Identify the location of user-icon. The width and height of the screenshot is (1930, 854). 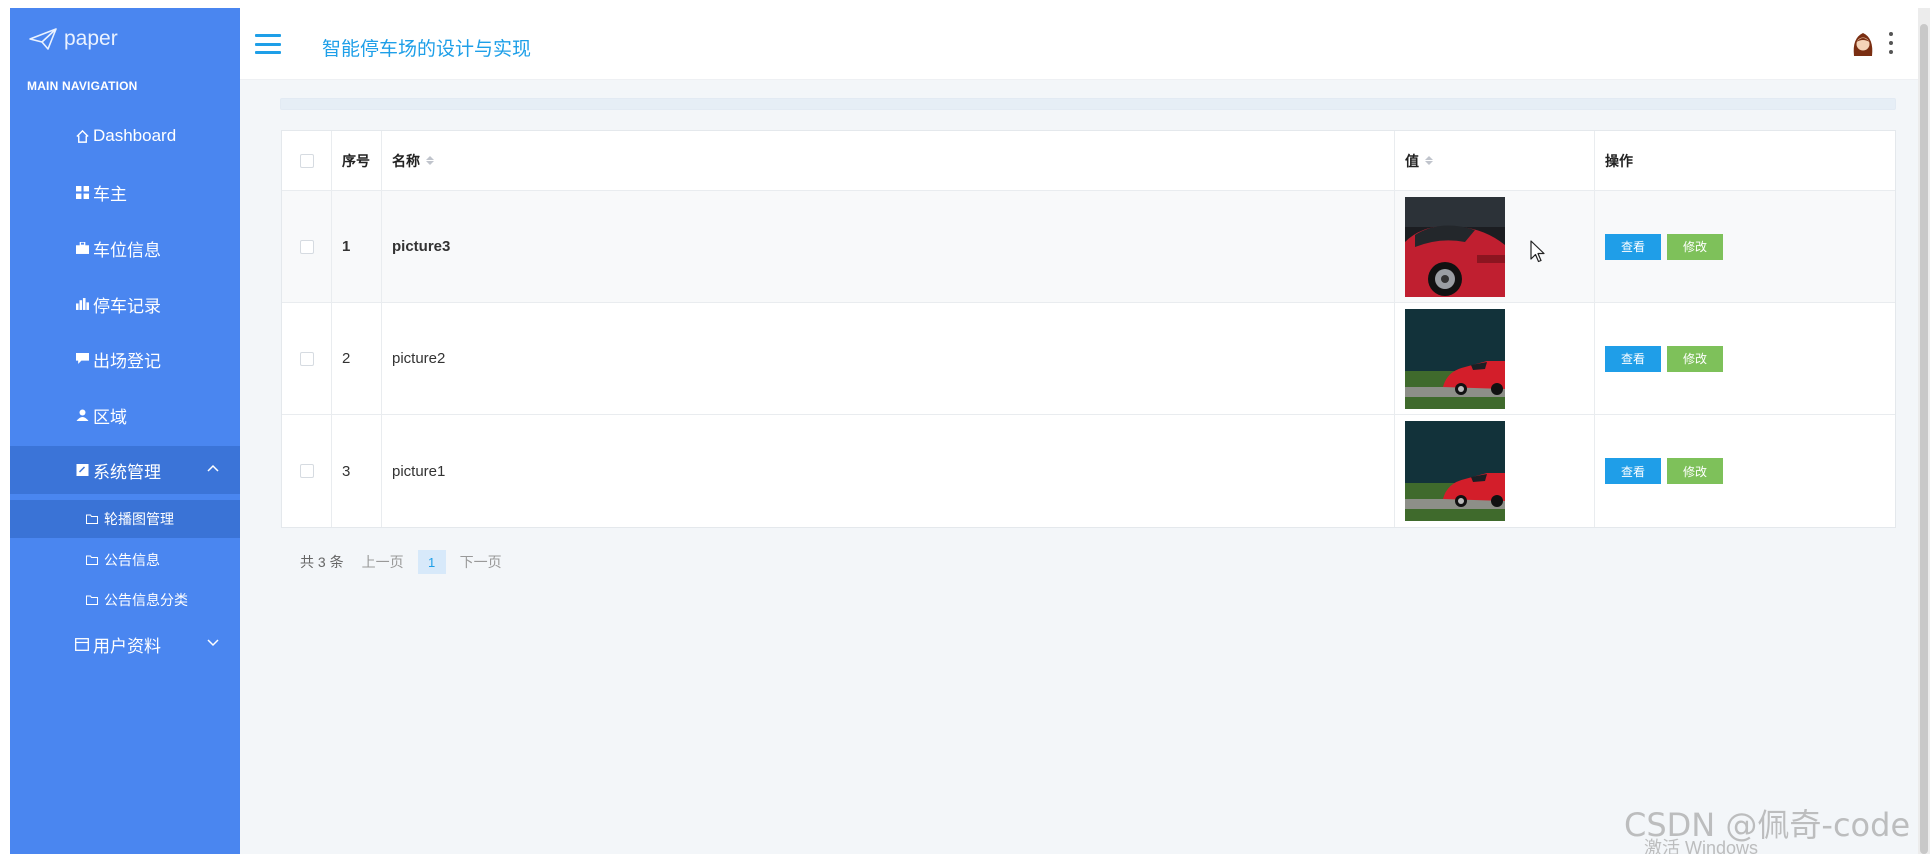
(82, 415).